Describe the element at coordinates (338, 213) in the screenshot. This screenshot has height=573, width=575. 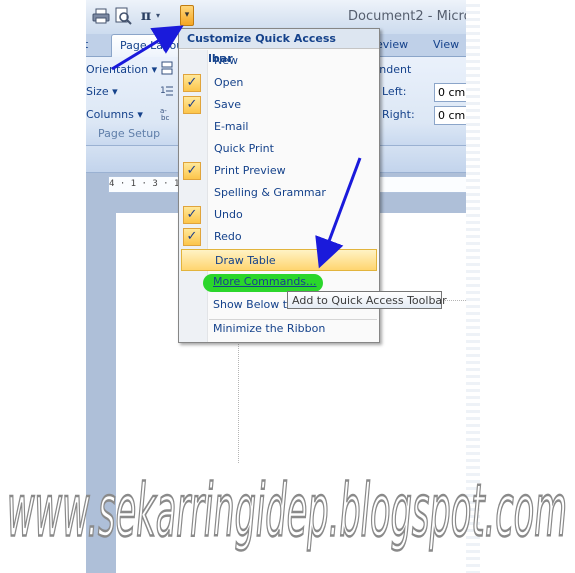
I see `arrow-to-more-commands` at that location.